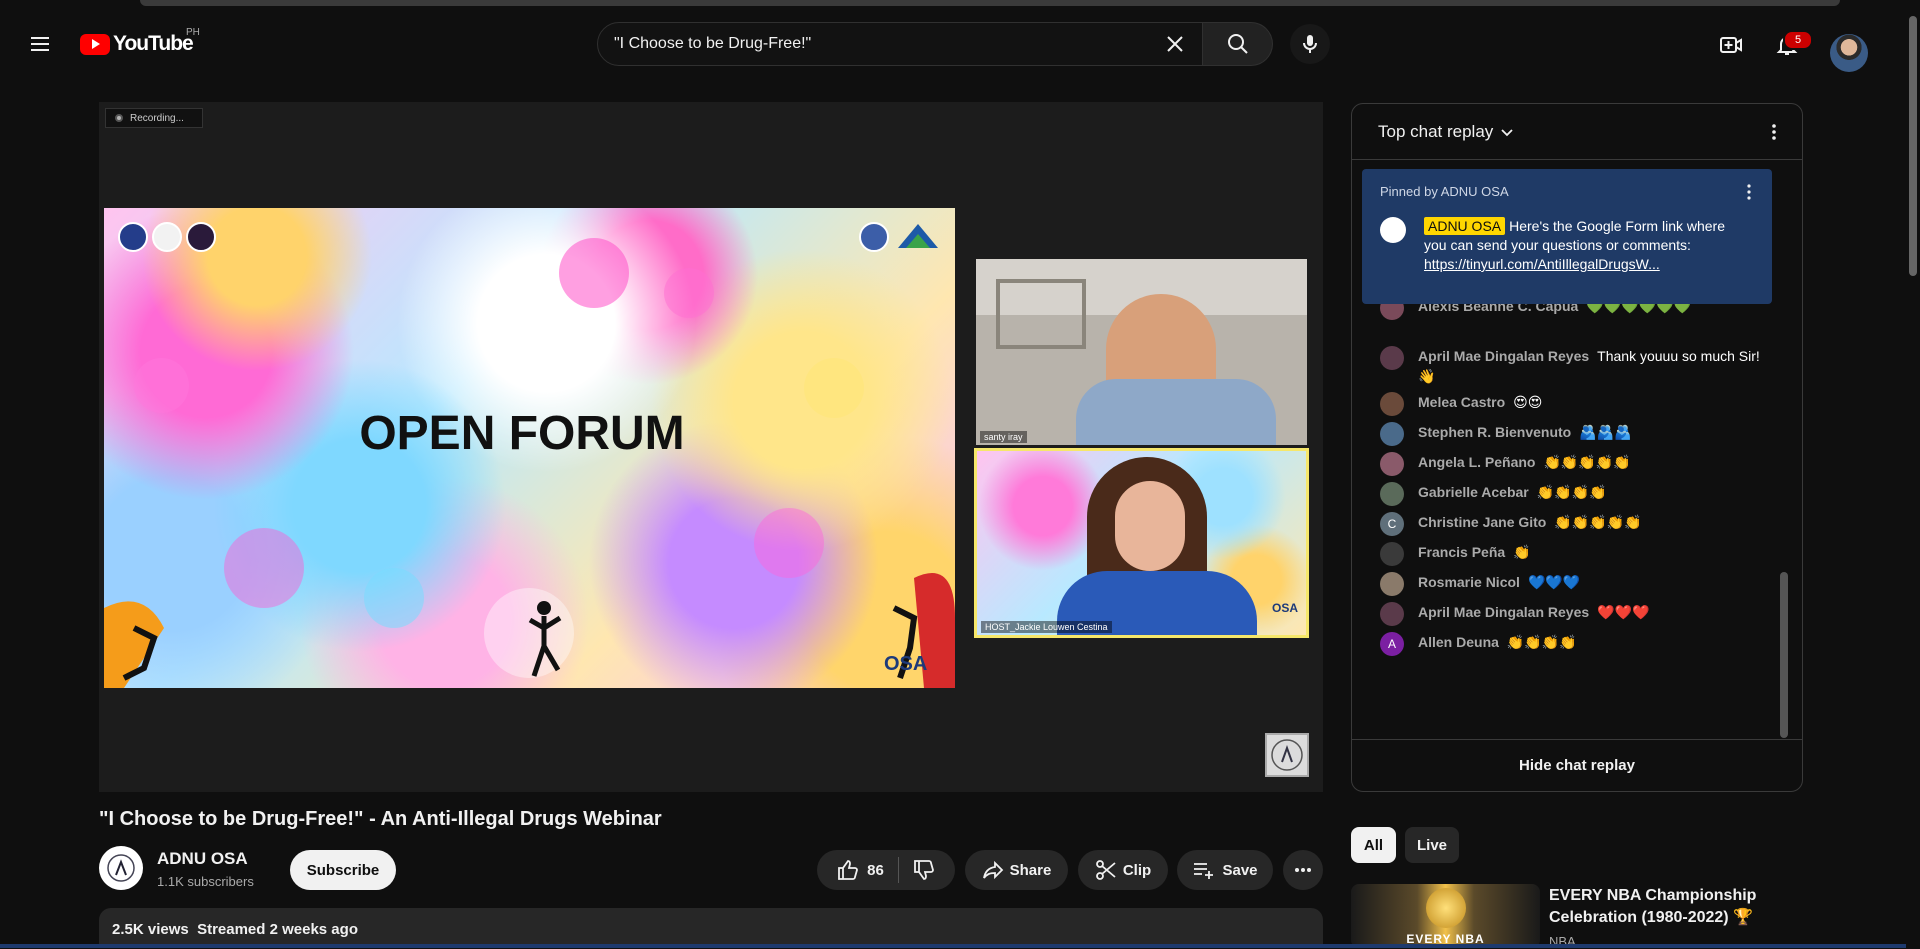 This screenshot has width=1920, height=949. I want to click on chat-message: April Mae Dingalan Reyes ❤️❤️❤️, so click(1580, 614).